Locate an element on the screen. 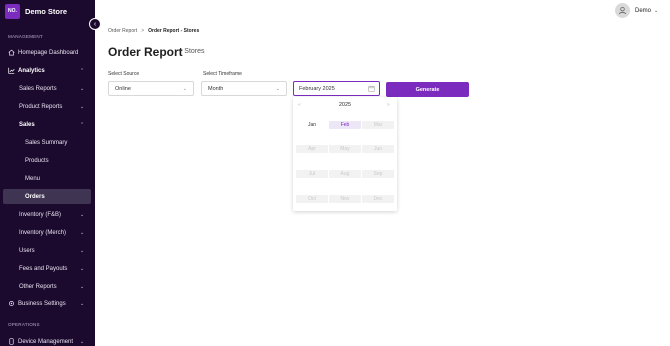  sidebar-item-product-reports: Product Reports ⌄ is located at coordinates (47, 106).